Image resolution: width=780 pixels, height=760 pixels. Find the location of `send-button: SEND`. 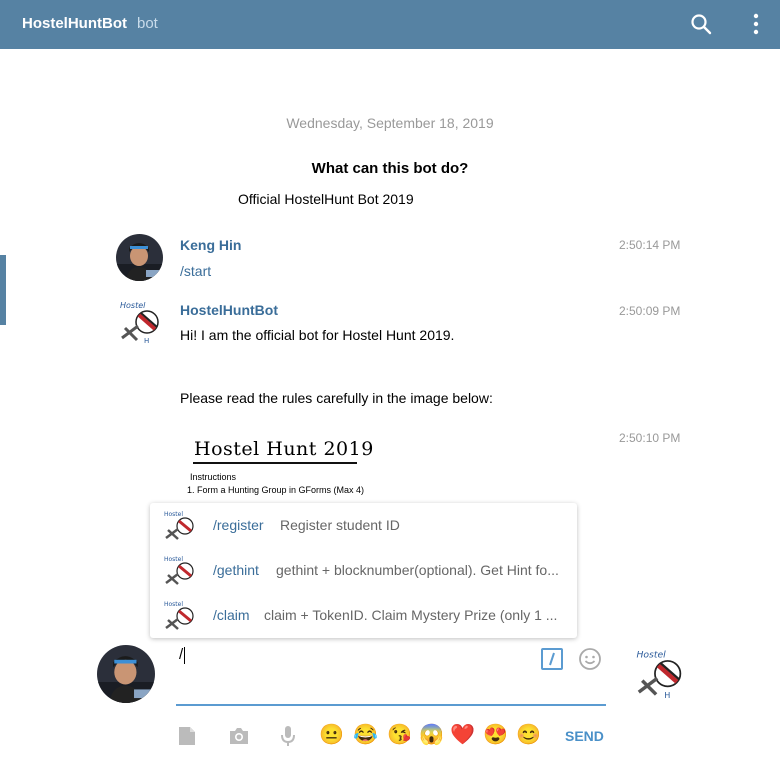

send-button: SEND is located at coordinates (584, 736).